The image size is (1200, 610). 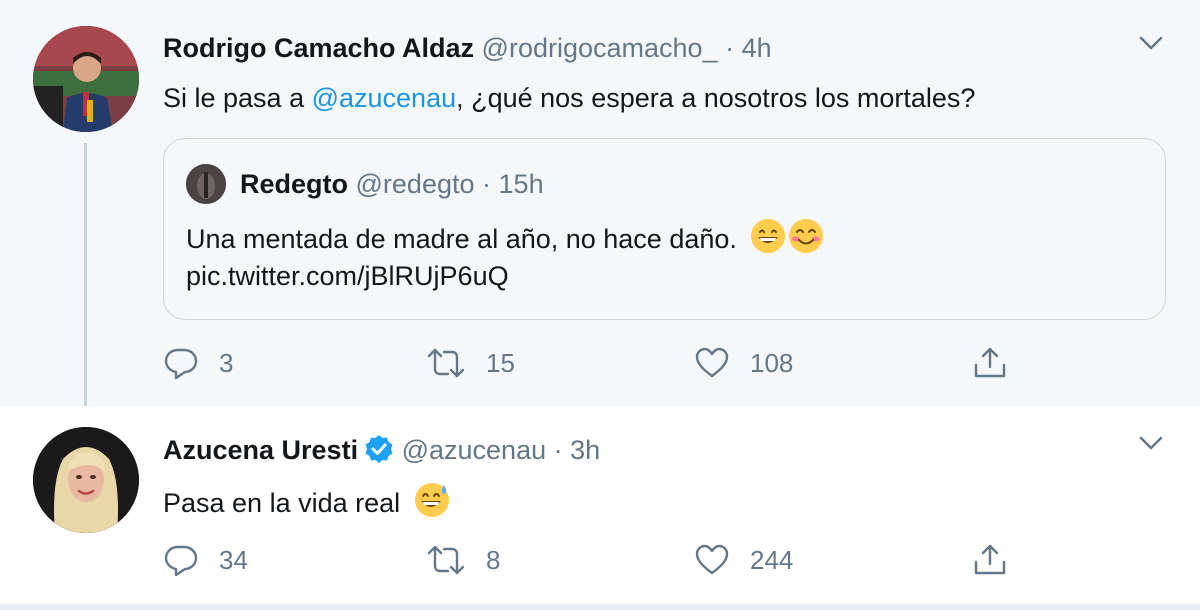 I want to click on author-handle: @rodrigocamacho_, so click(x=600, y=48).